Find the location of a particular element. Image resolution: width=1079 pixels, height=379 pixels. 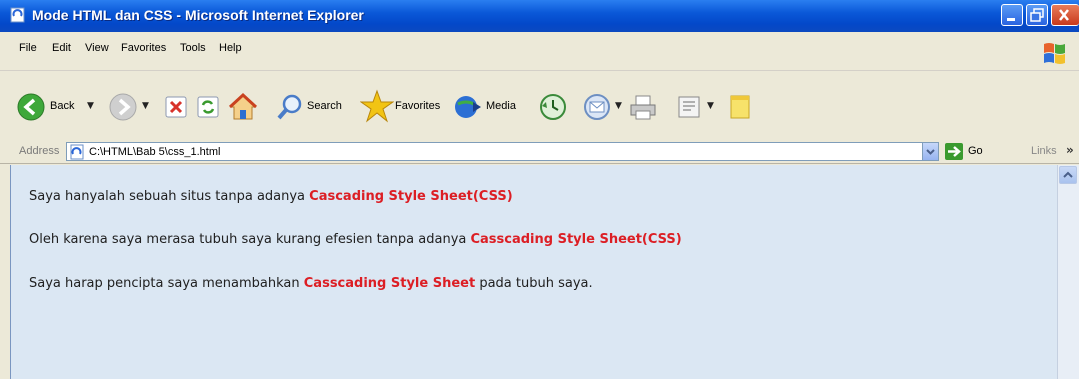

maximize-icon is located at coordinates (1037, 15).